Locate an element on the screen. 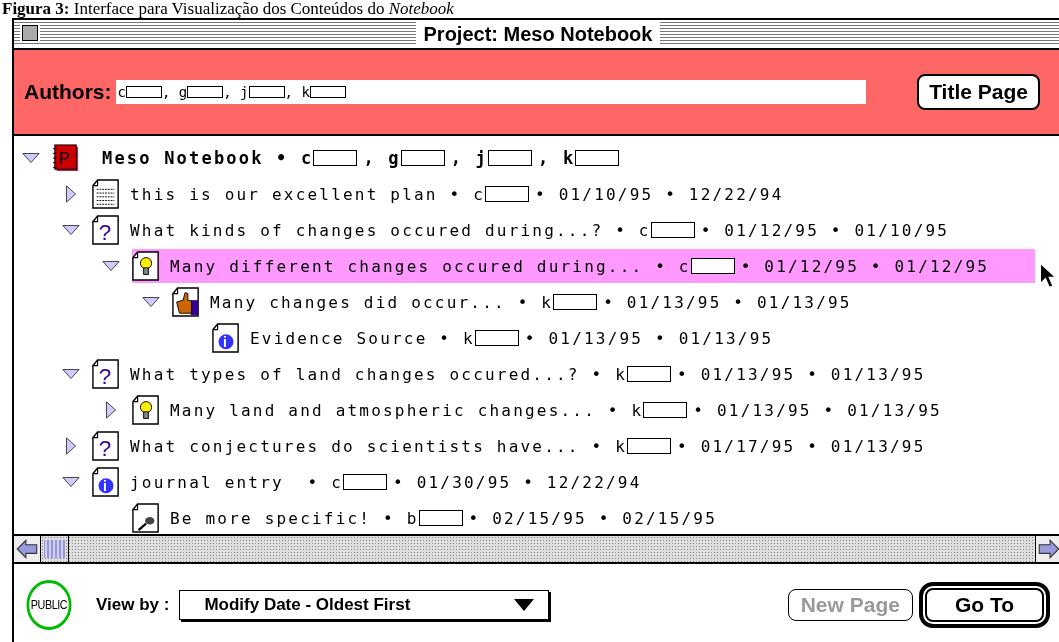  horizontal-scrollbar is located at coordinates (536, 549).